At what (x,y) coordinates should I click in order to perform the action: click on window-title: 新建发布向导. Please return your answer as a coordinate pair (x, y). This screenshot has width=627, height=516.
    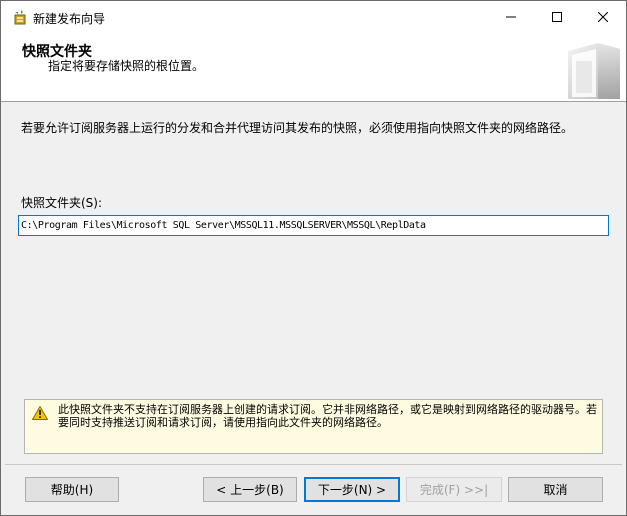
    Looking at the image, I should click on (69, 19).